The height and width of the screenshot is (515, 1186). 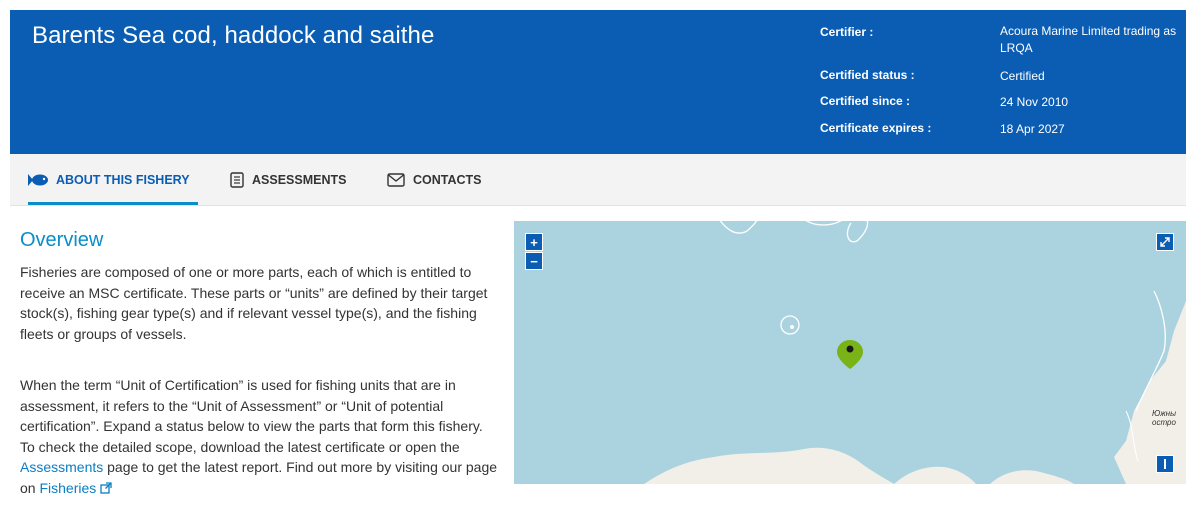 What do you see at coordinates (447, 179) in the screenshot?
I see `tab-label: CONTACTS` at bounding box center [447, 179].